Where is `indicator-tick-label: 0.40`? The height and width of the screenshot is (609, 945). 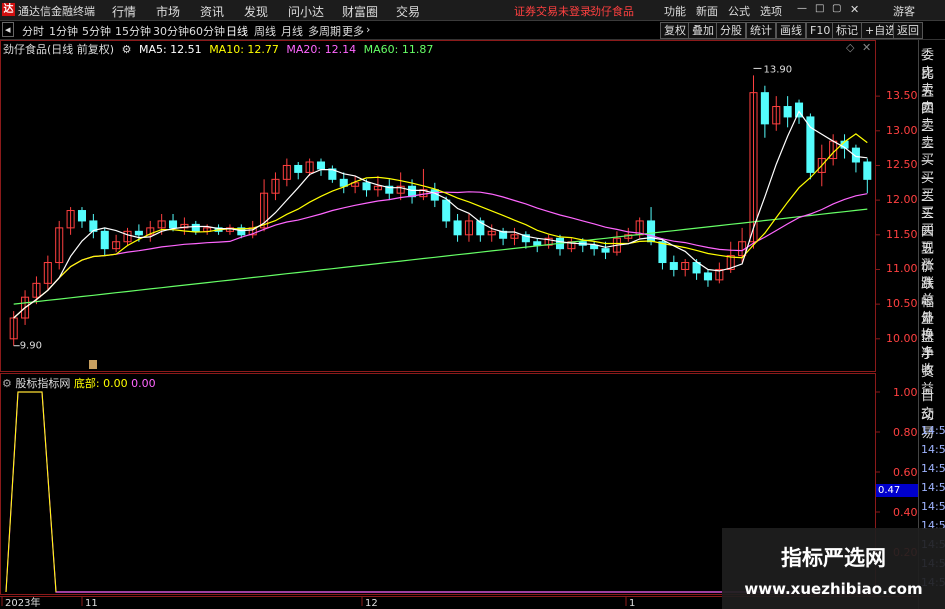
indicator-tick-label: 0.40 is located at coordinates (905, 512).